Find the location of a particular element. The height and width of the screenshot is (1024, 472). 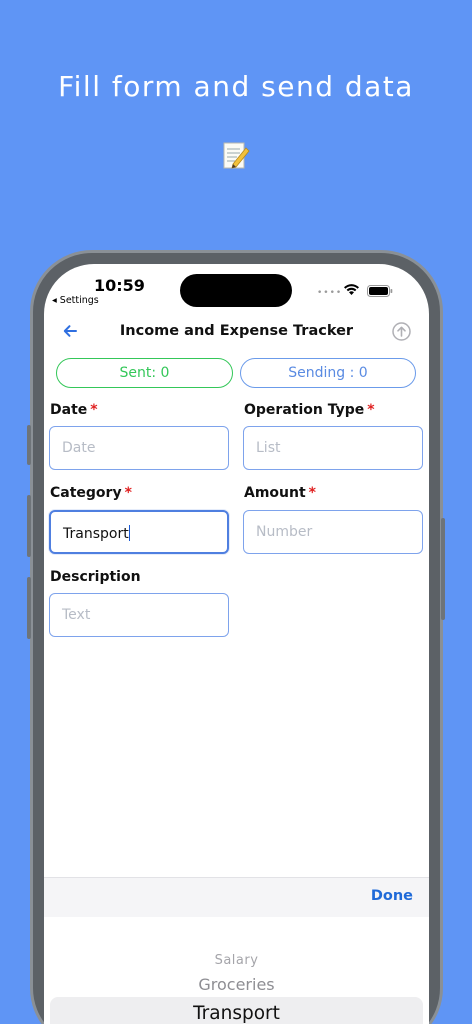

picker-option: Salary is located at coordinates (236, 960).